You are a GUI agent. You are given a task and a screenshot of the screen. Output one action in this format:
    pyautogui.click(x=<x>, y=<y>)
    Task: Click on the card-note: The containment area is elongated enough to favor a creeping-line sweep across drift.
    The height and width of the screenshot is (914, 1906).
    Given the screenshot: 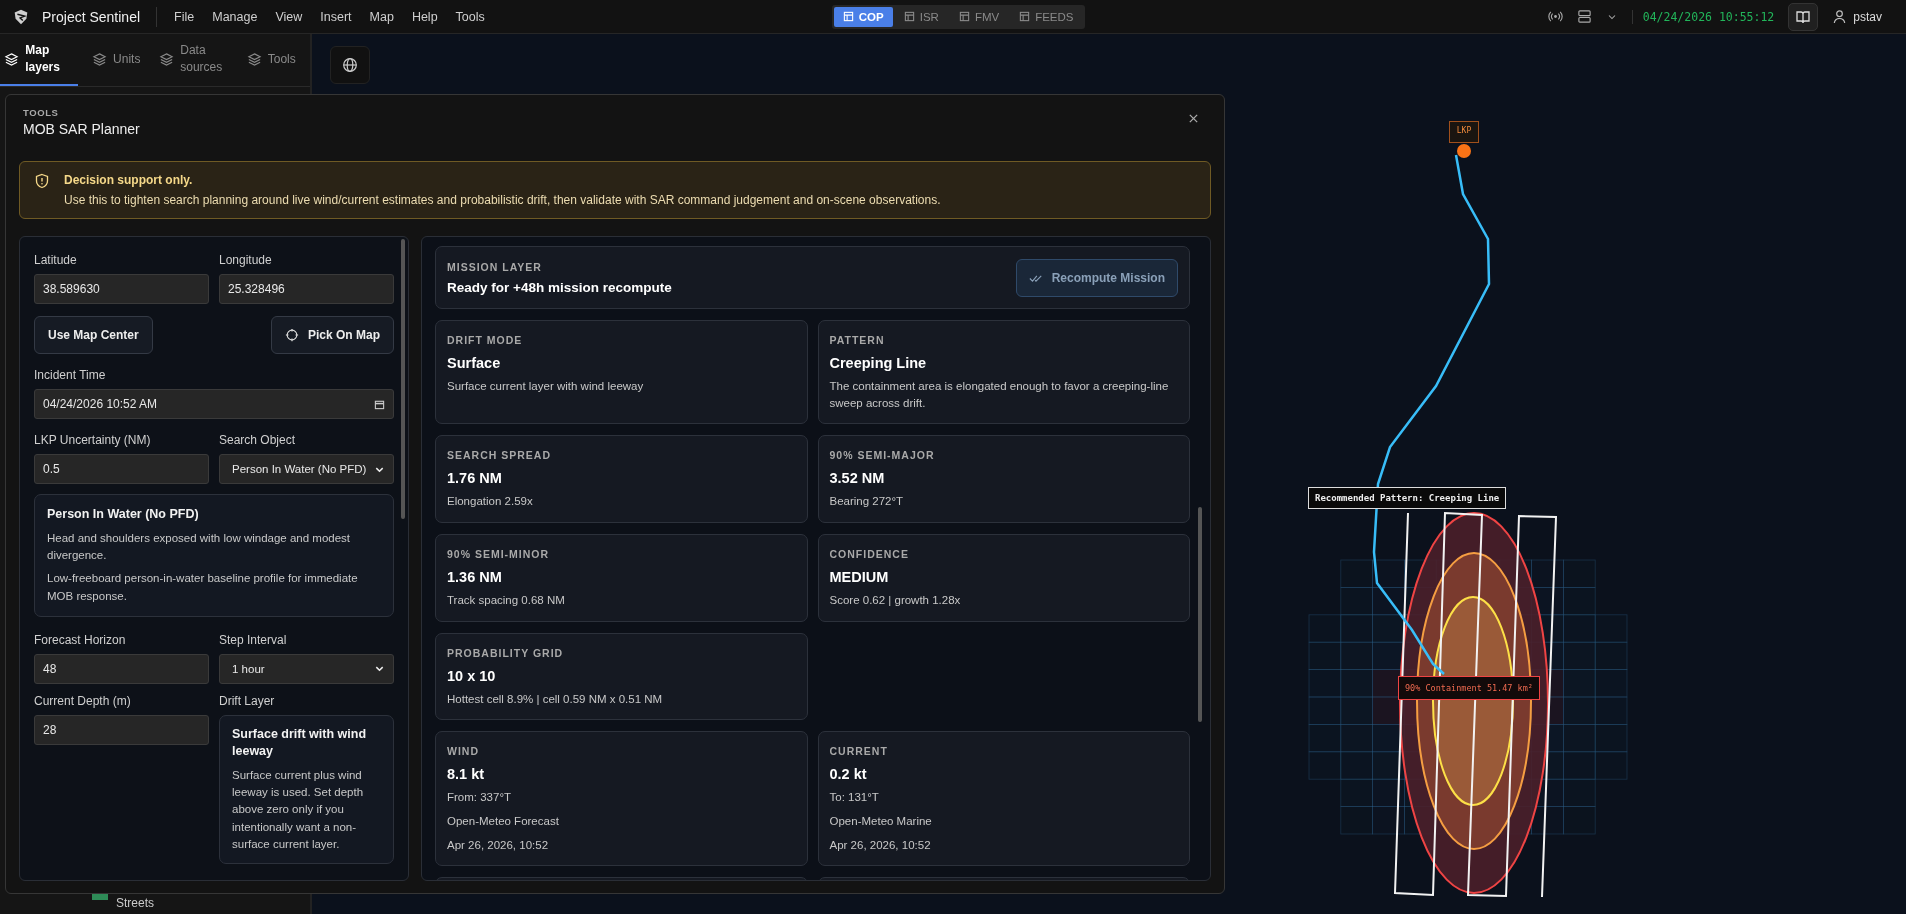 What is the action you would take?
    pyautogui.click(x=999, y=395)
    